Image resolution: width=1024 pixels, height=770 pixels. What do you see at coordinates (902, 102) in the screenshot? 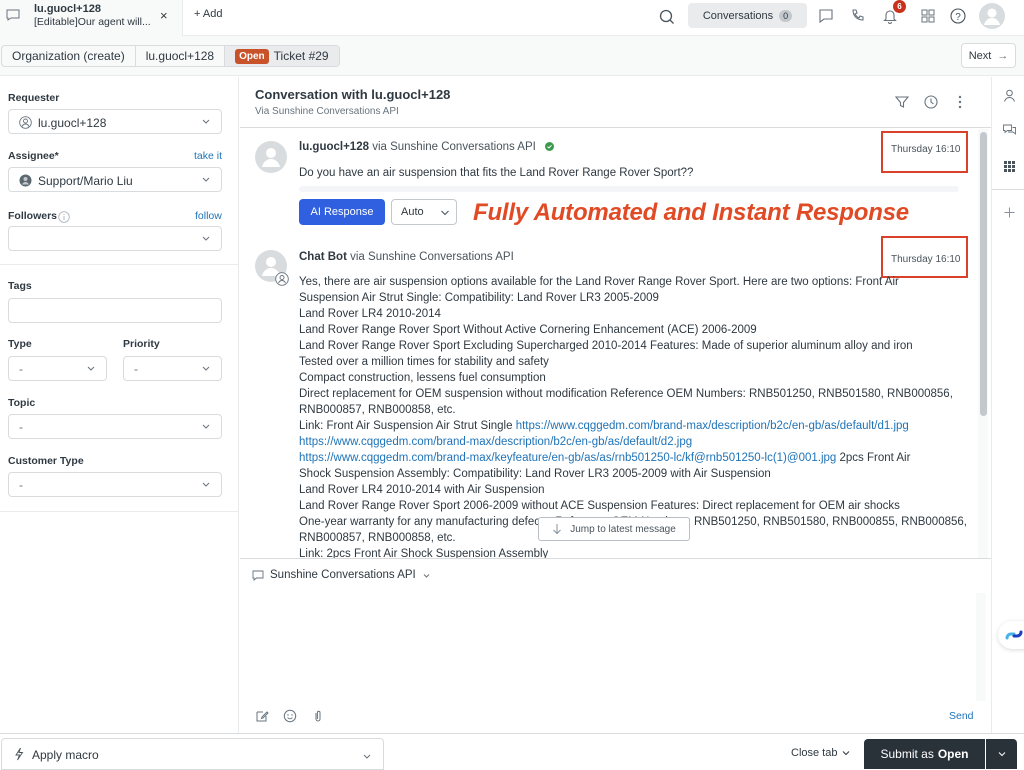
I see `filter-icon` at bounding box center [902, 102].